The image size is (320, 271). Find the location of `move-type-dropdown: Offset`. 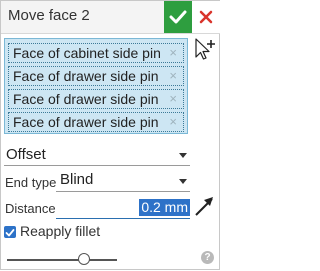

move-type-dropdown: Offset is located at coordinates (97, 155).